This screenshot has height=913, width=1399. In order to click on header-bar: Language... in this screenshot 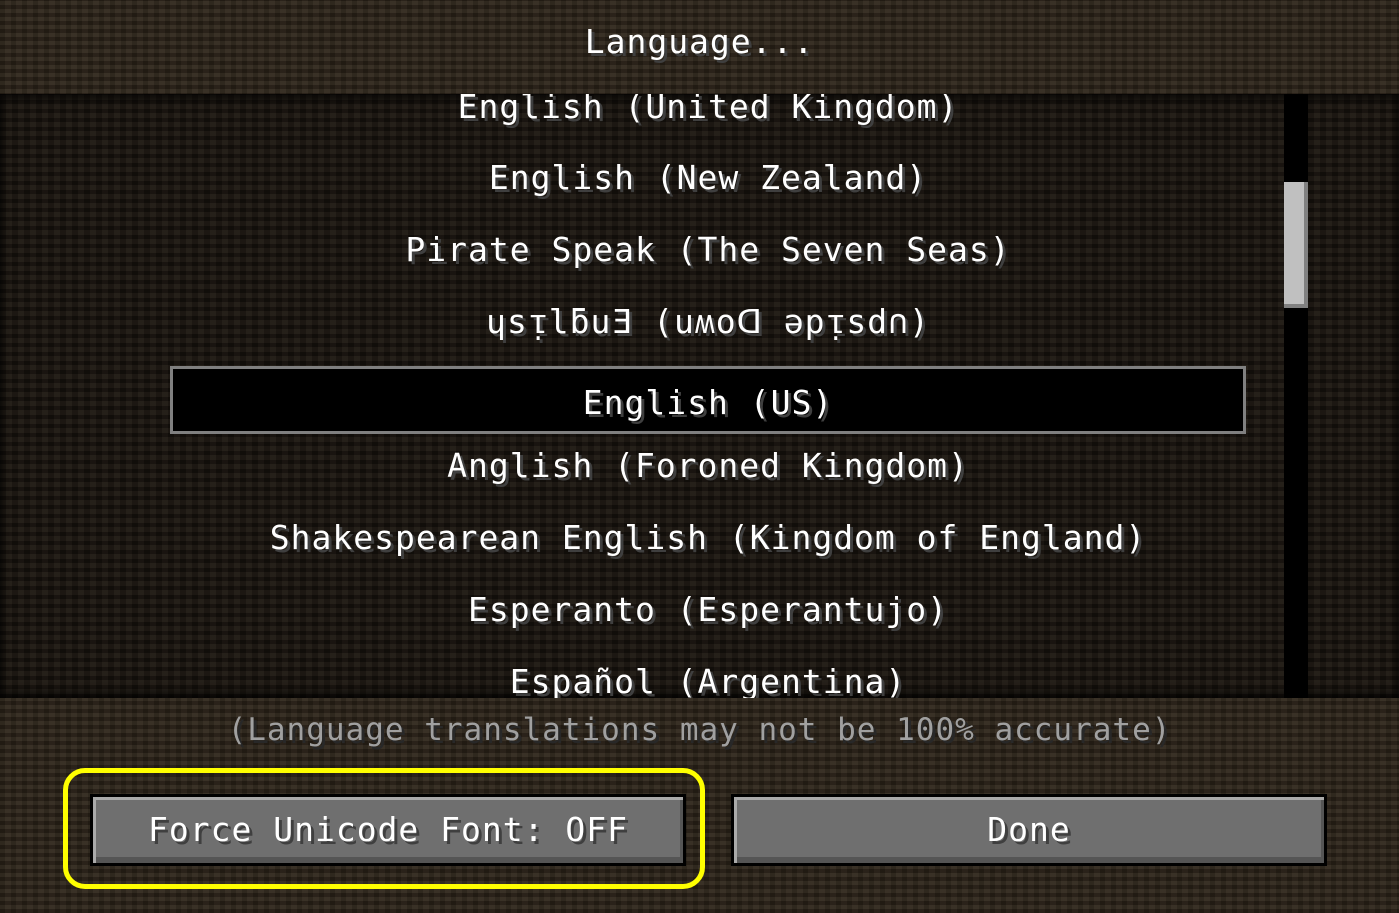, I will do `click(699, 47)`.